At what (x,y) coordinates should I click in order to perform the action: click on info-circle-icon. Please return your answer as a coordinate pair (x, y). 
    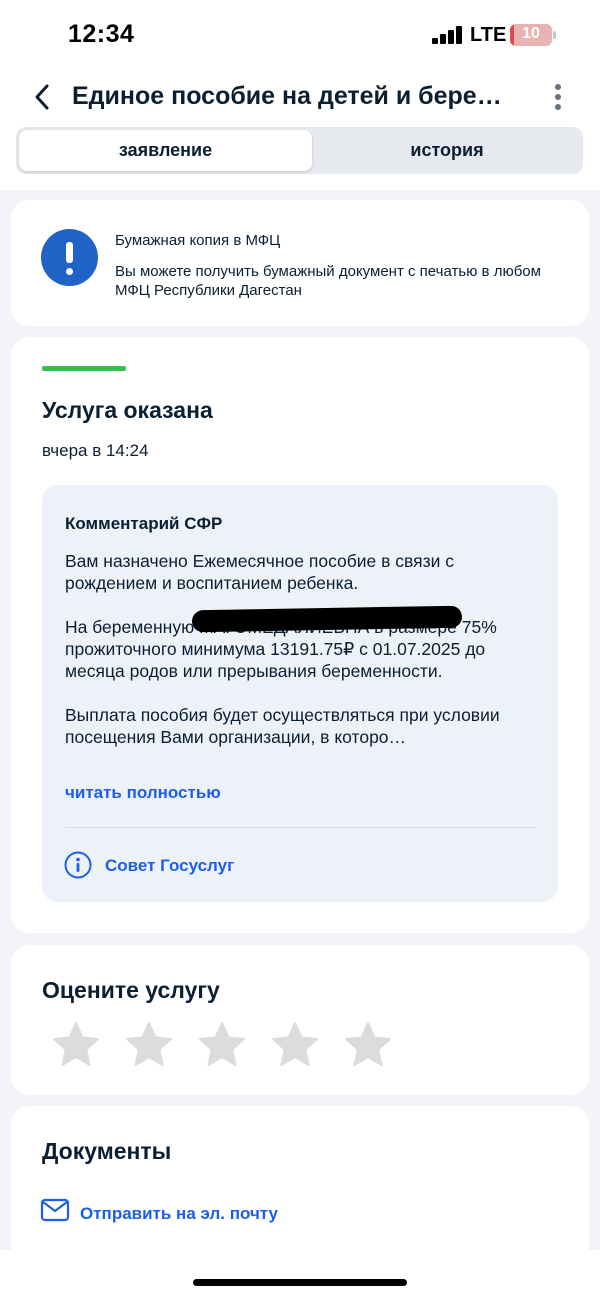
    Looking at the image, I should click on (78, 865).